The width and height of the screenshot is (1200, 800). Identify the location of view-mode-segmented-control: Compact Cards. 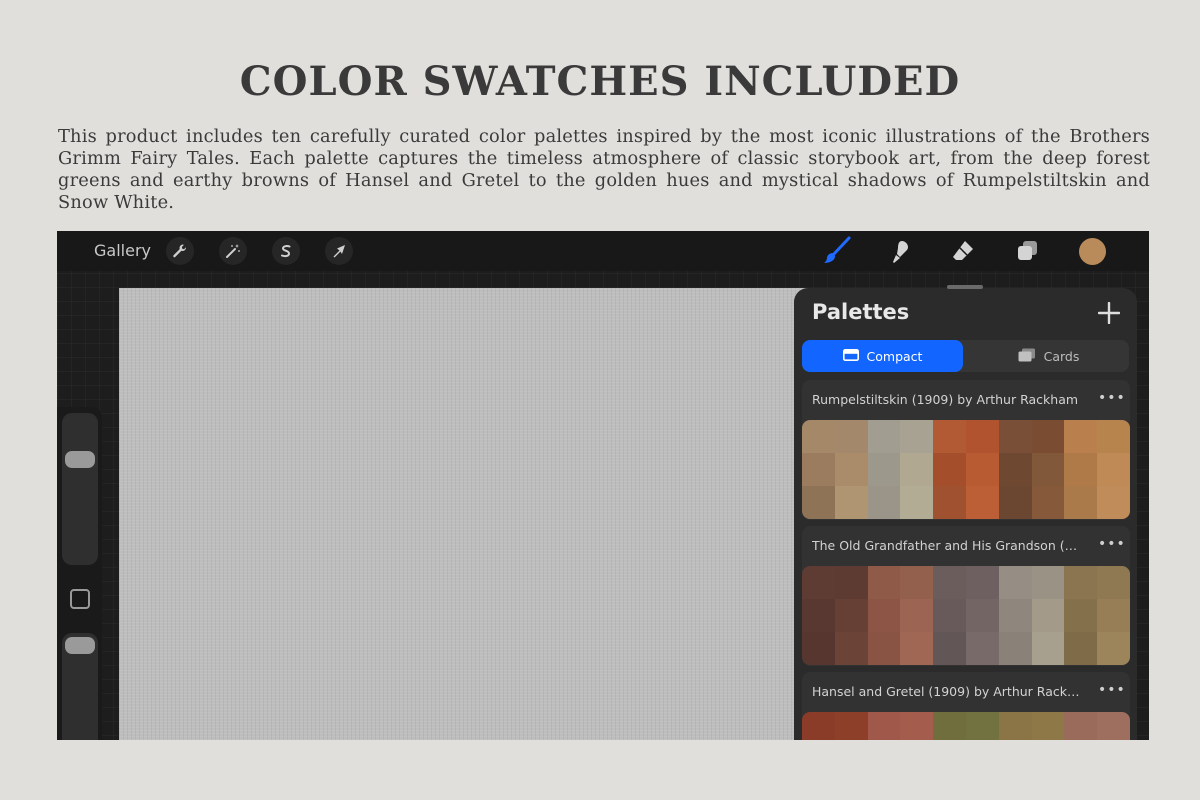
(965, 356).